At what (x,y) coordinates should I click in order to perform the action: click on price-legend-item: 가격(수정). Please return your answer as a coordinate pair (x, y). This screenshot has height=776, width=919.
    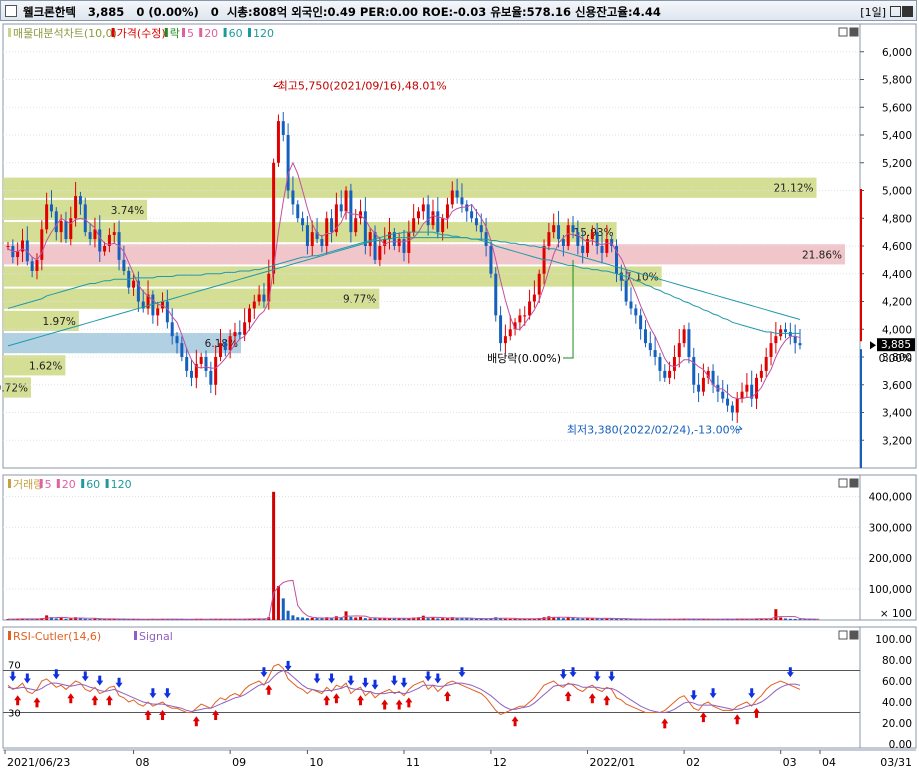
    Looking at the image, I should click on (141, 33).